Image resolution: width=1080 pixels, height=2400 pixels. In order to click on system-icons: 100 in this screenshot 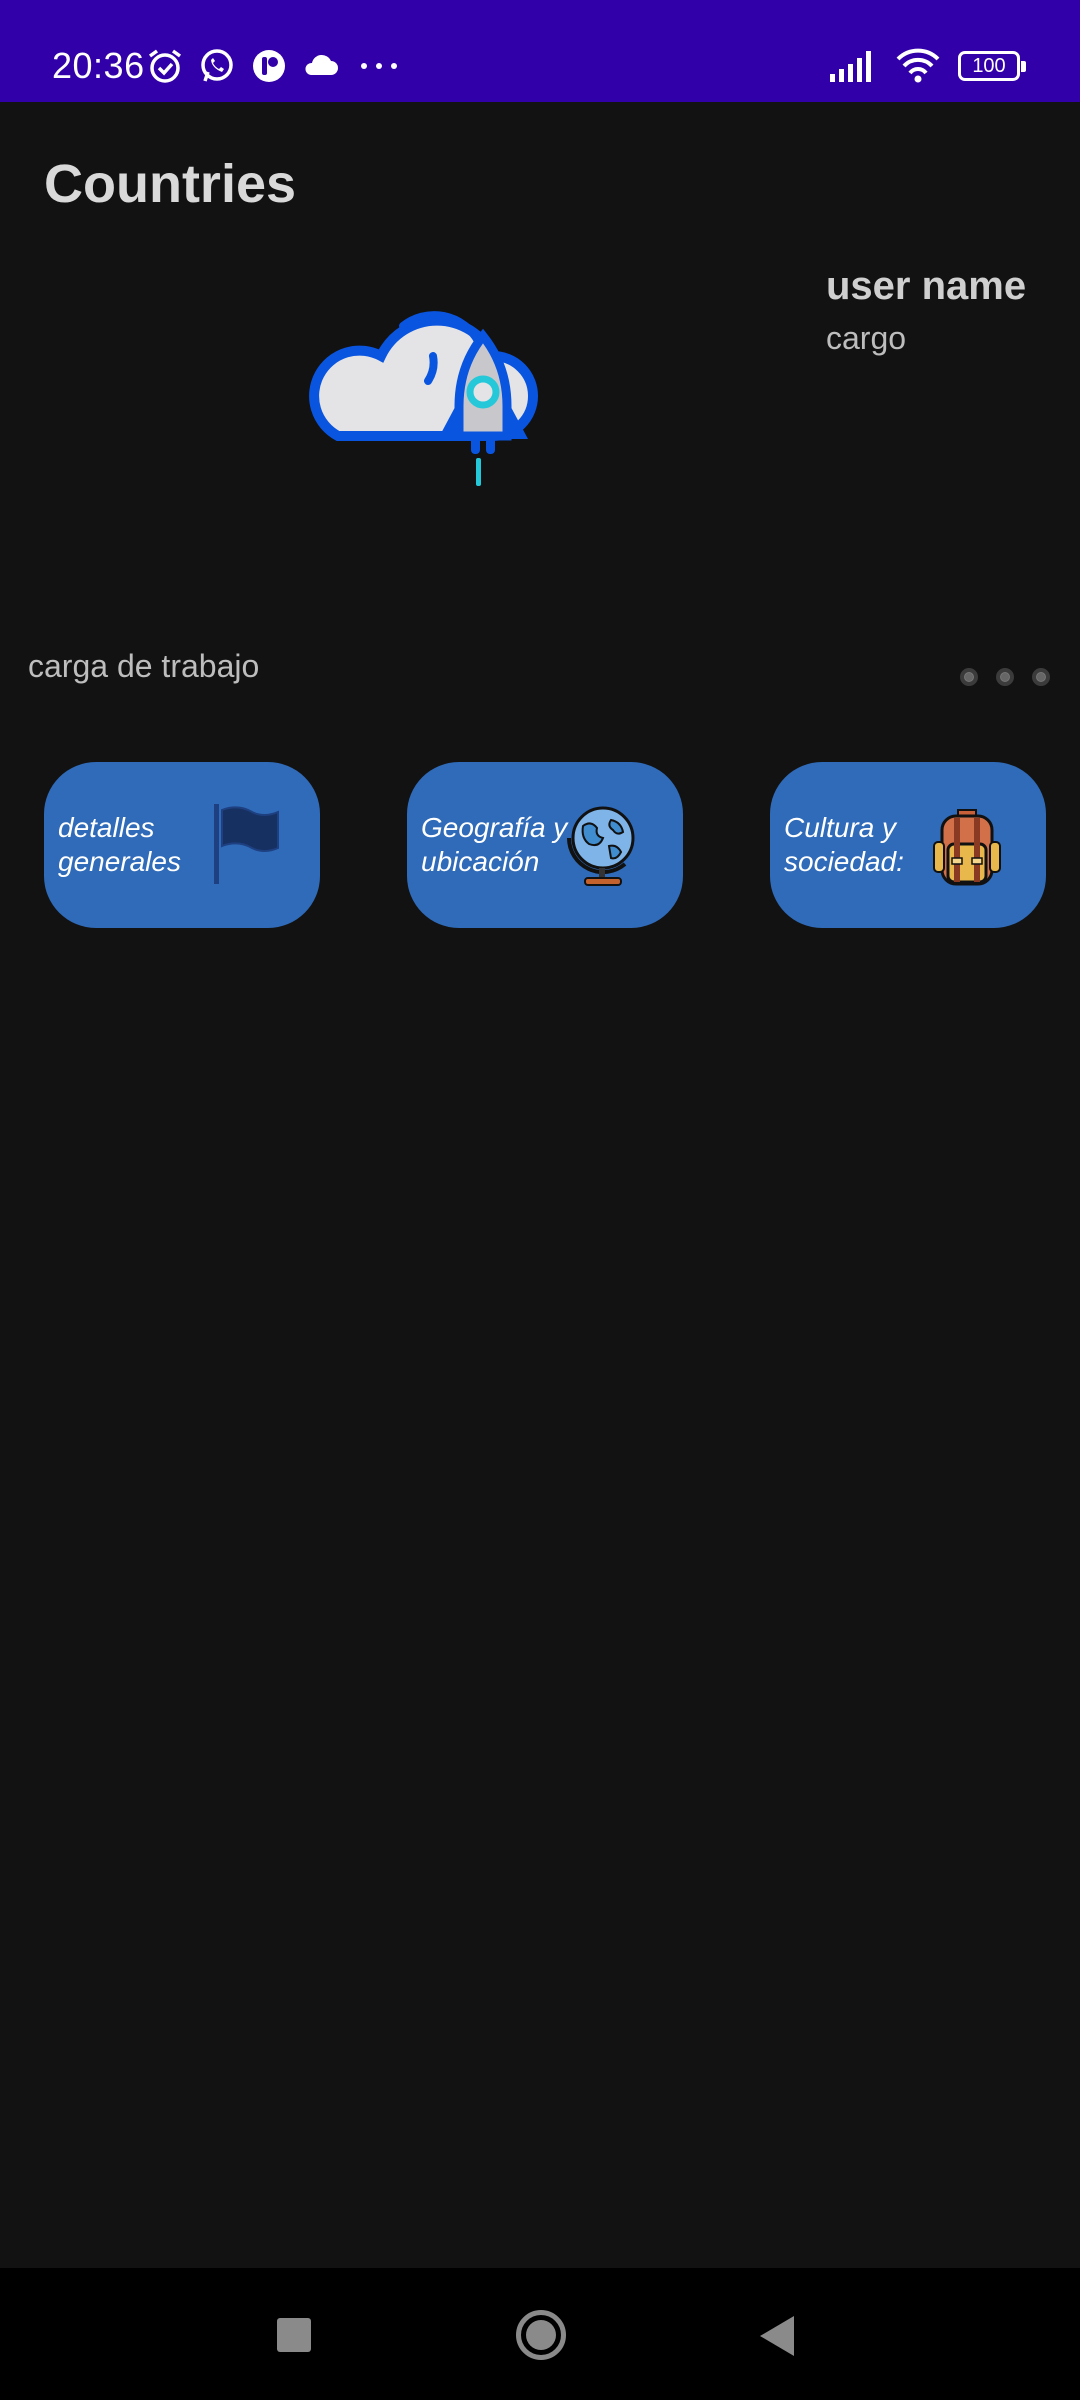, I will do `click(919, 66)`.